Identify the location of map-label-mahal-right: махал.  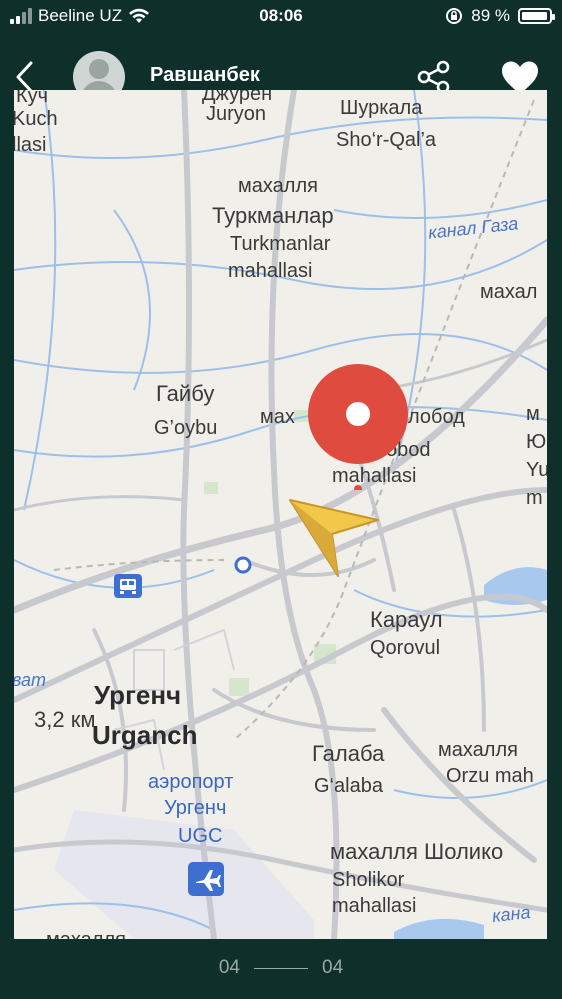
(509, 292).